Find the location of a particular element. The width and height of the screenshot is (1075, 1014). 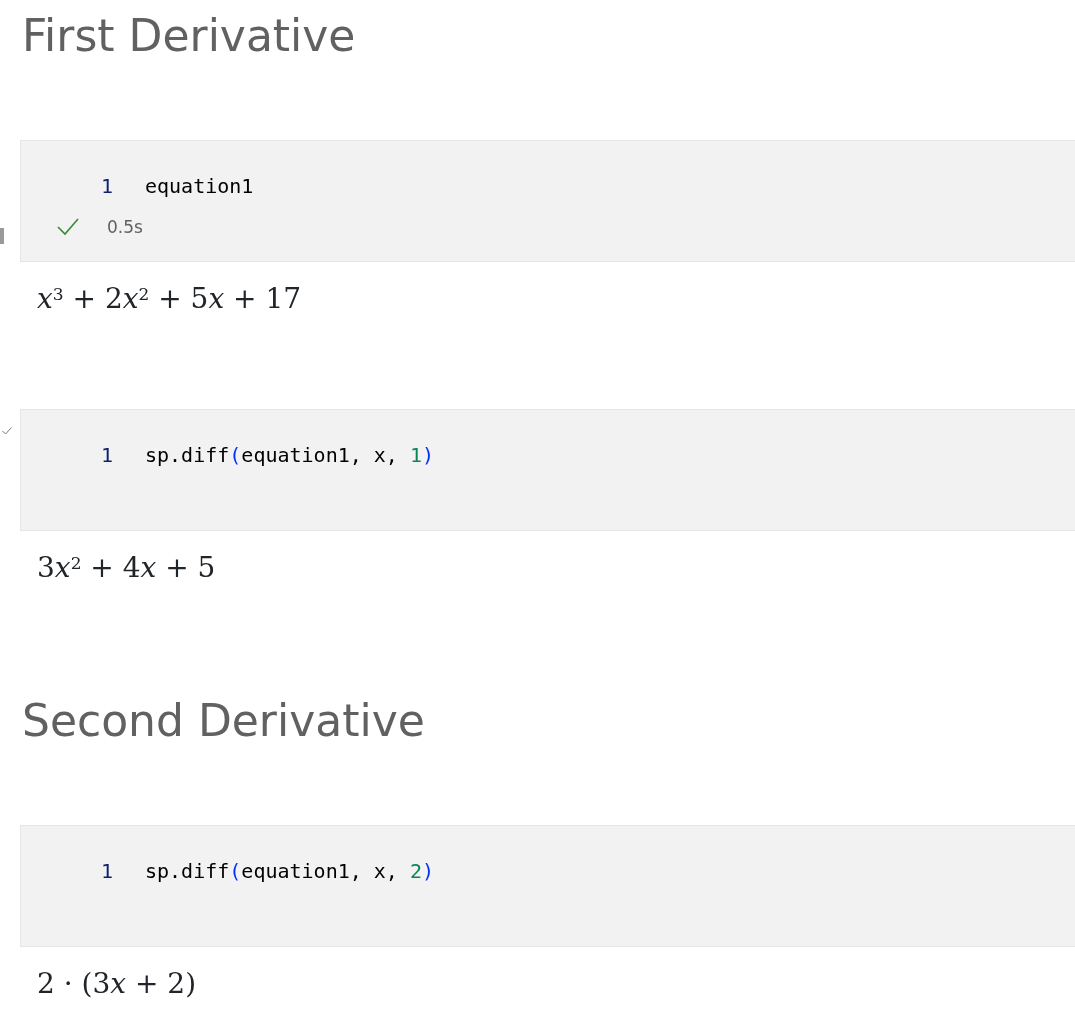

execution-time: 0.5s is located at coordinates (125, 227).